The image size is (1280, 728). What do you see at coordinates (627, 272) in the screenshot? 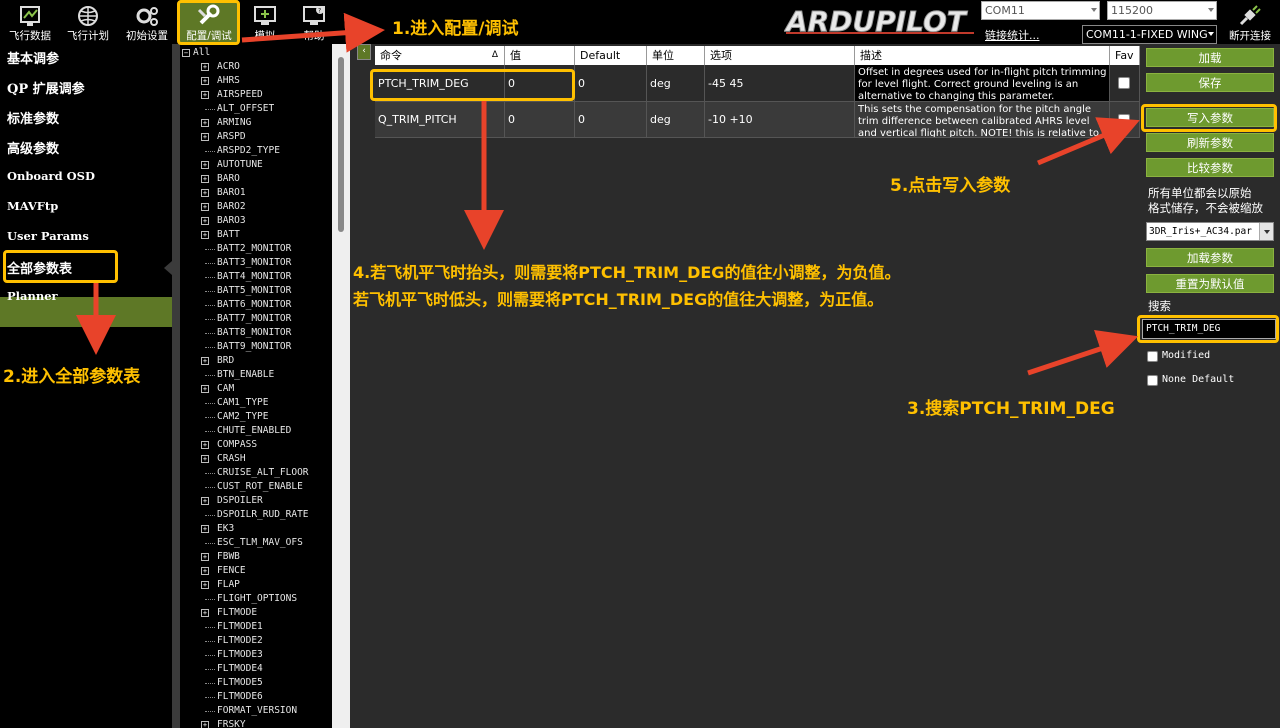
I see `annotation-step4-line1: 4.若飞机平飞时抬头，则需要将PTCH_TRIM_DEG的值往小调整，为负值。` at bounding box center [627, 272].